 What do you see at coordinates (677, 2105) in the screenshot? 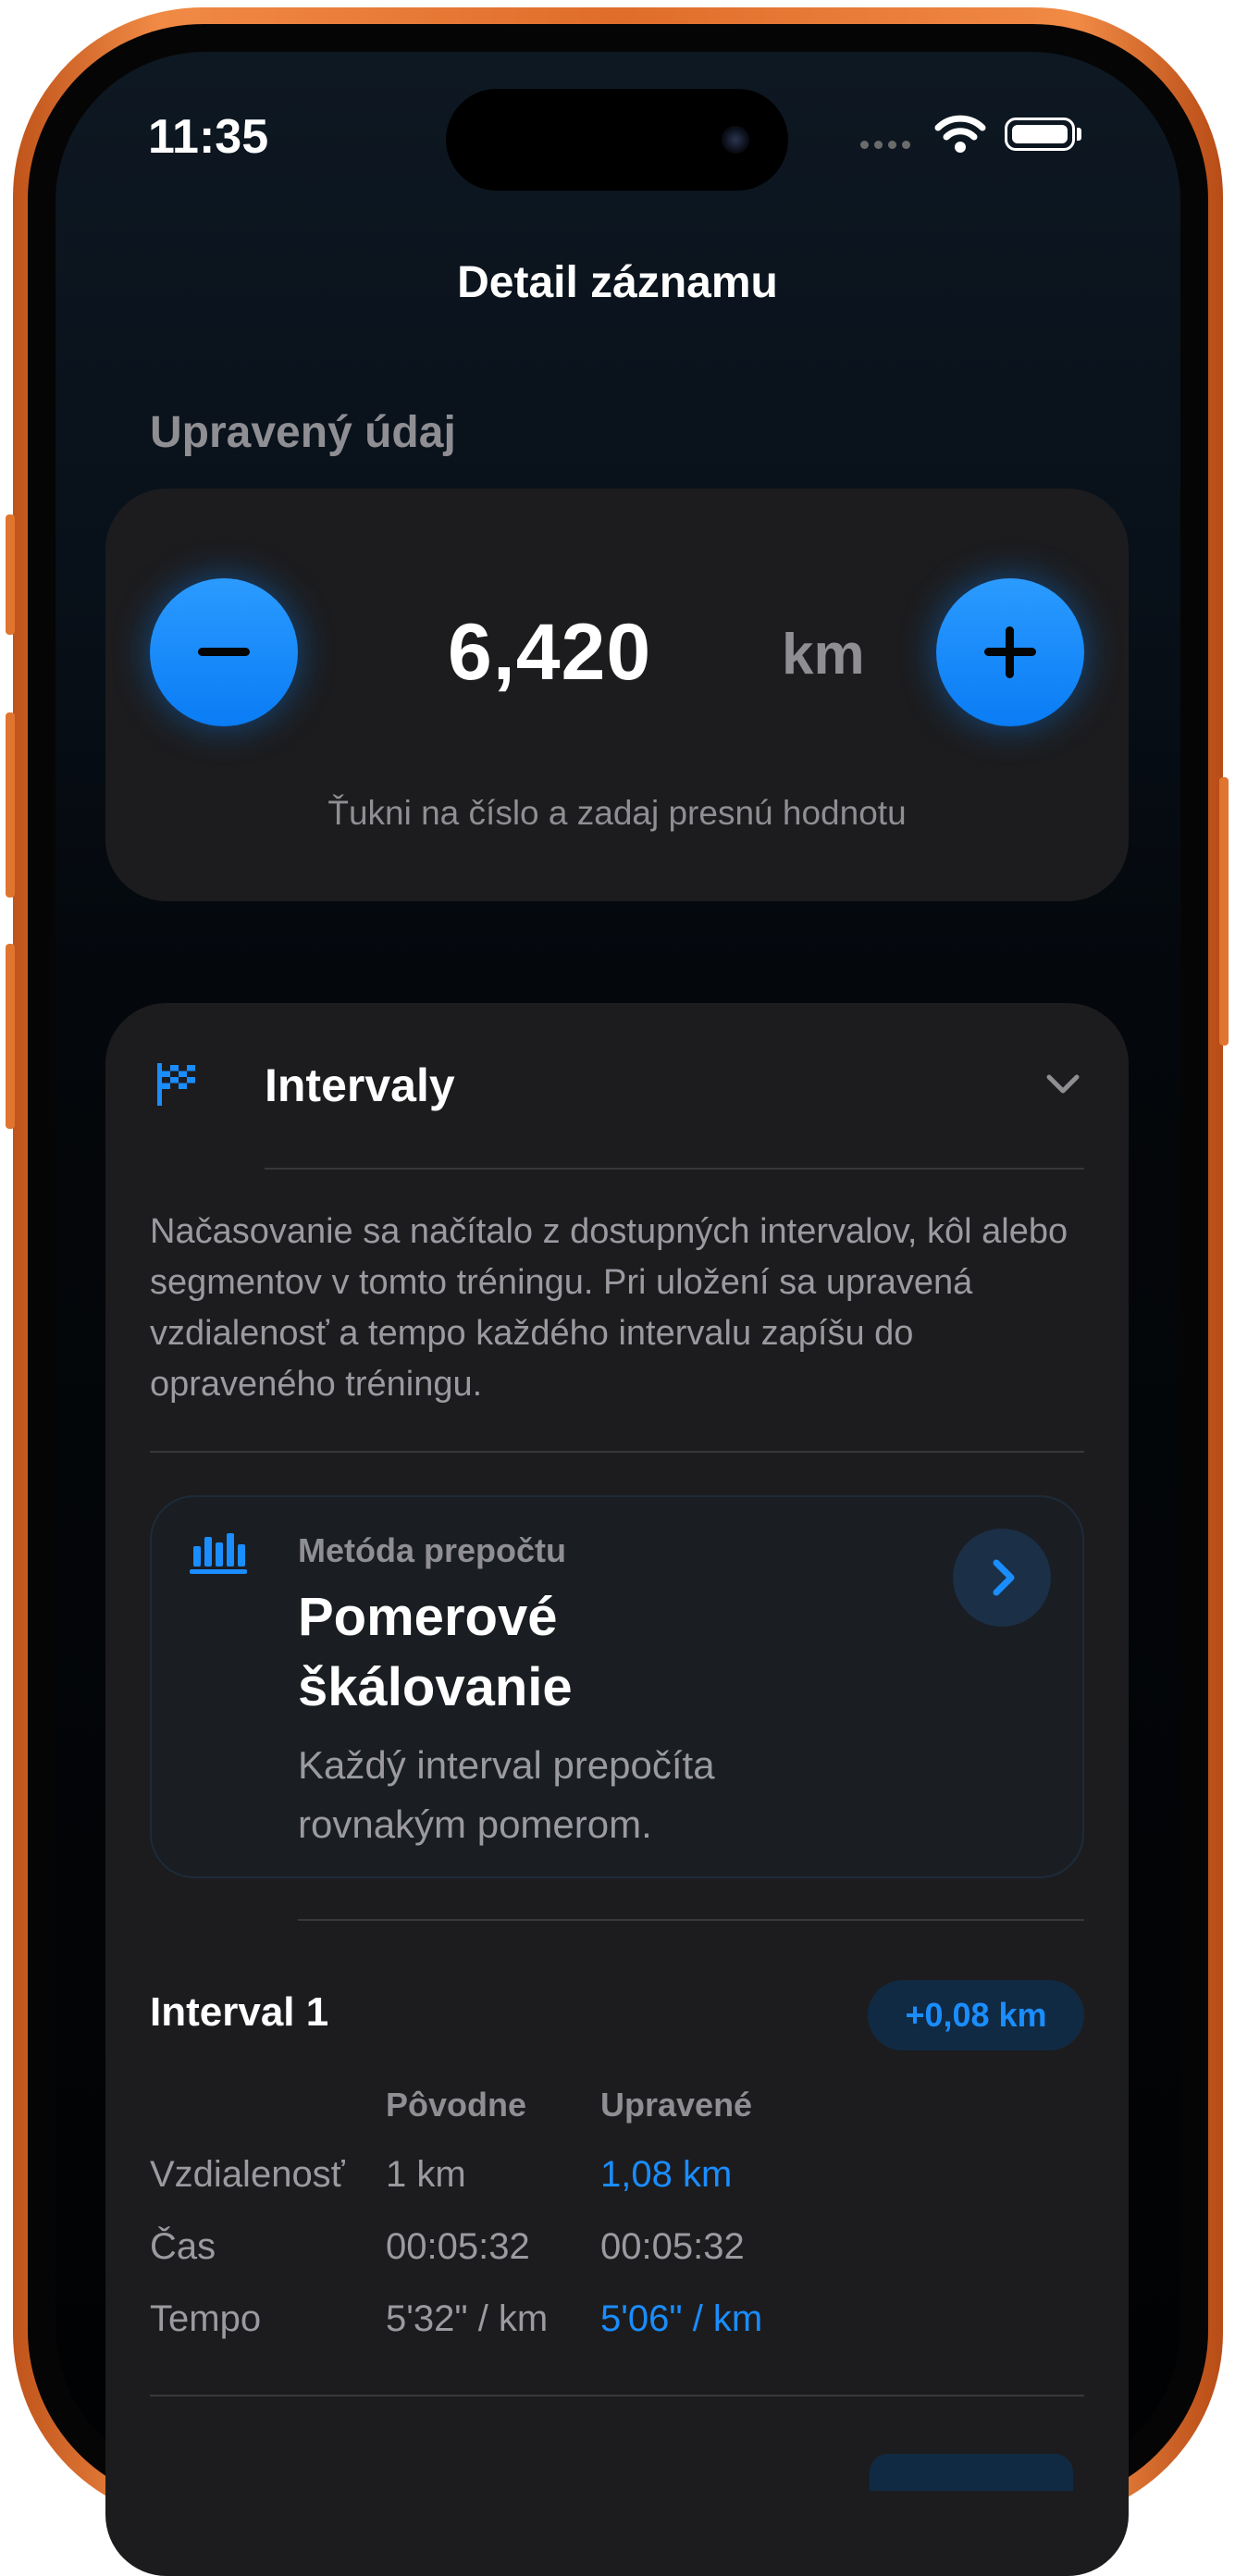
I see `column-adjusted-header: Upravené` at bounding box center [677, 2105].